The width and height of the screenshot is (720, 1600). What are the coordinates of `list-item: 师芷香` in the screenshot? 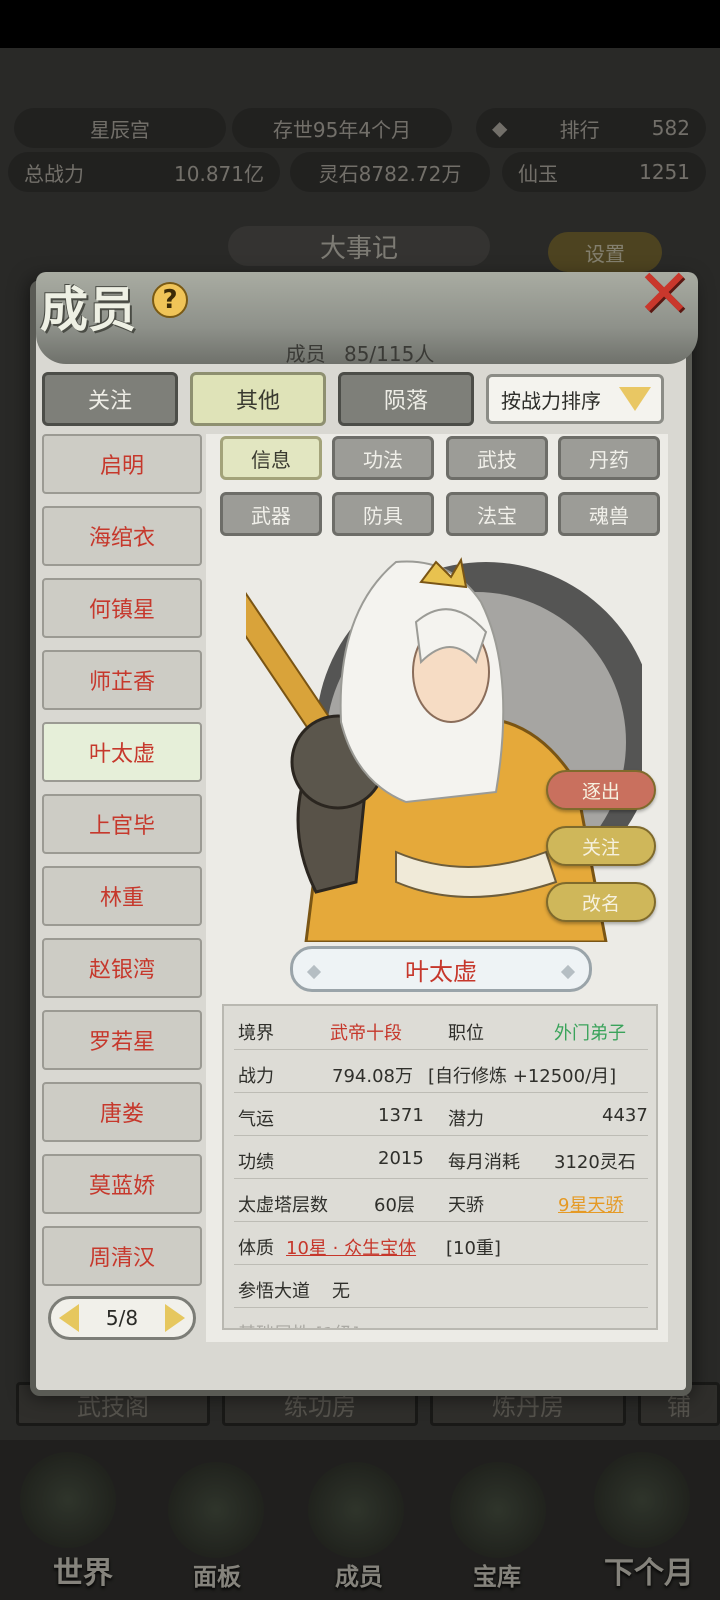 It's located at (122, 680).